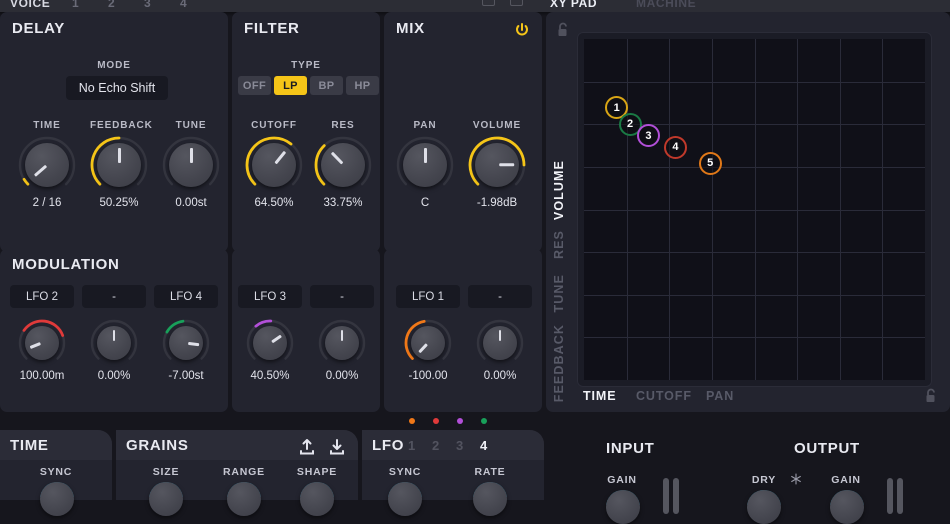  I want to click on lfo-tab-3: 3, so click(459, 445).